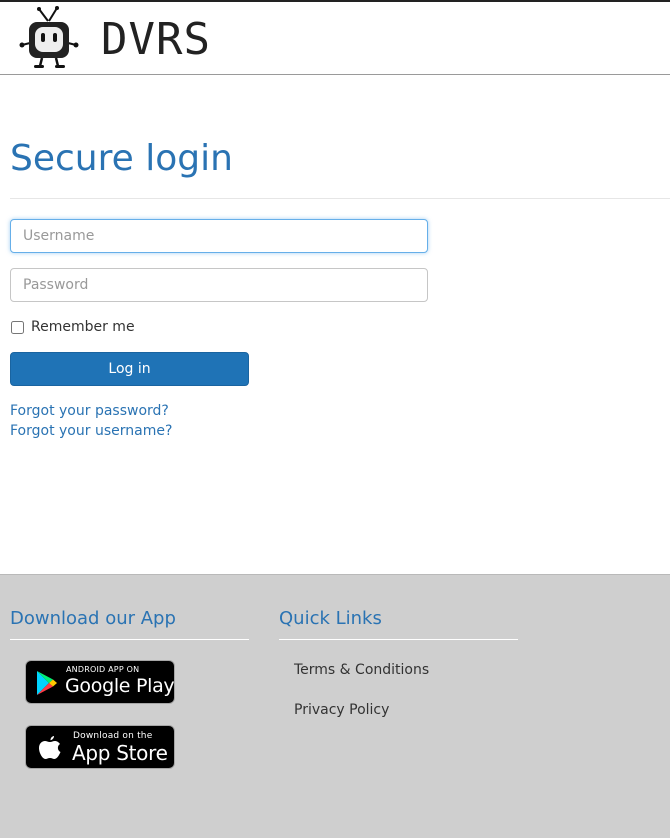 This screenshot has width=670, height=838. I want to click on google-play-badge: ANDROID APP ON Google Play, so click(100, 682).